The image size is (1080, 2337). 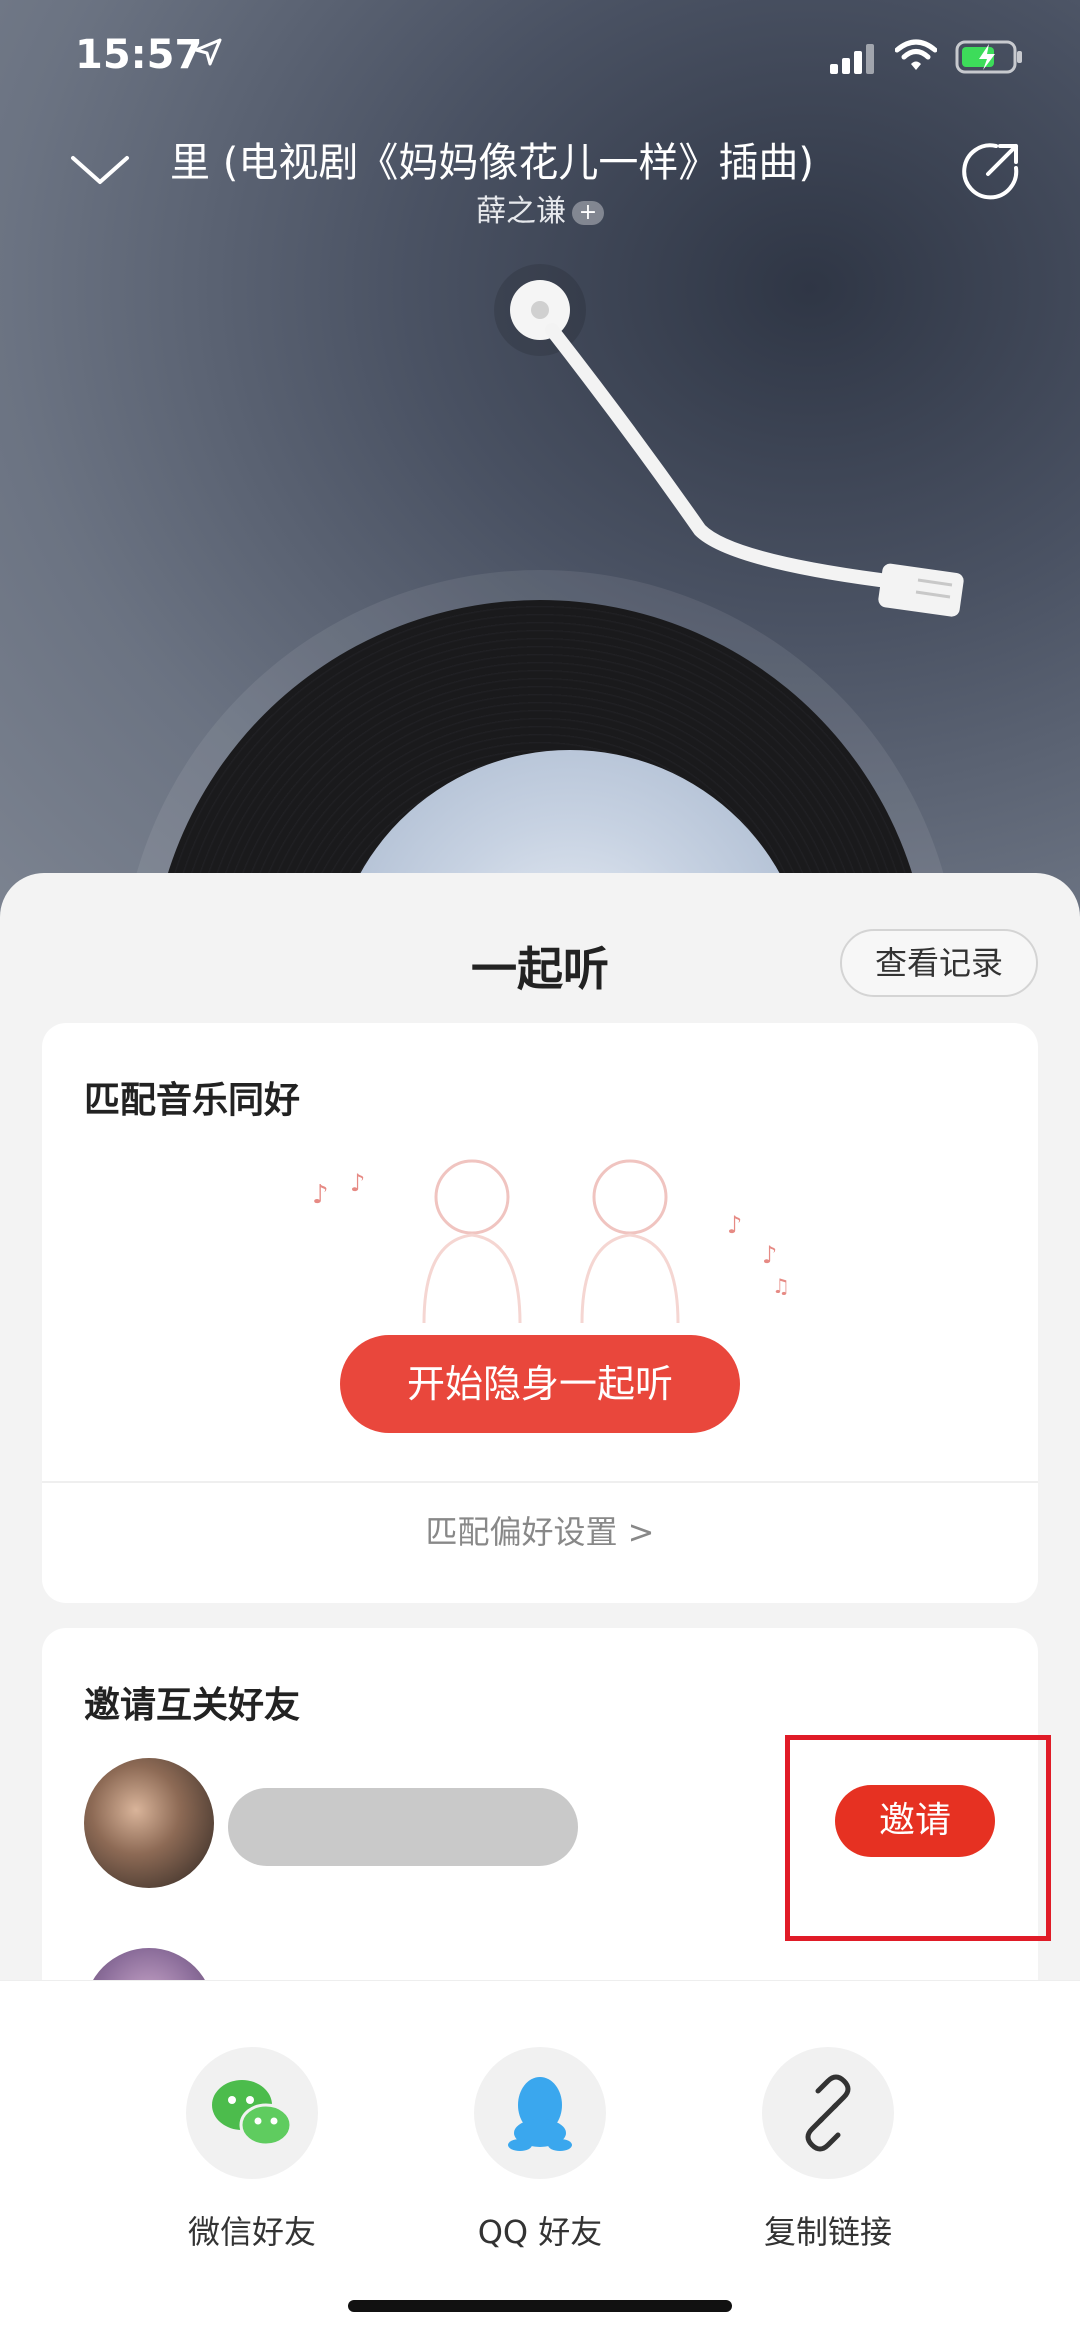 I want to click on link-icon, so click(x=828, y=2113).